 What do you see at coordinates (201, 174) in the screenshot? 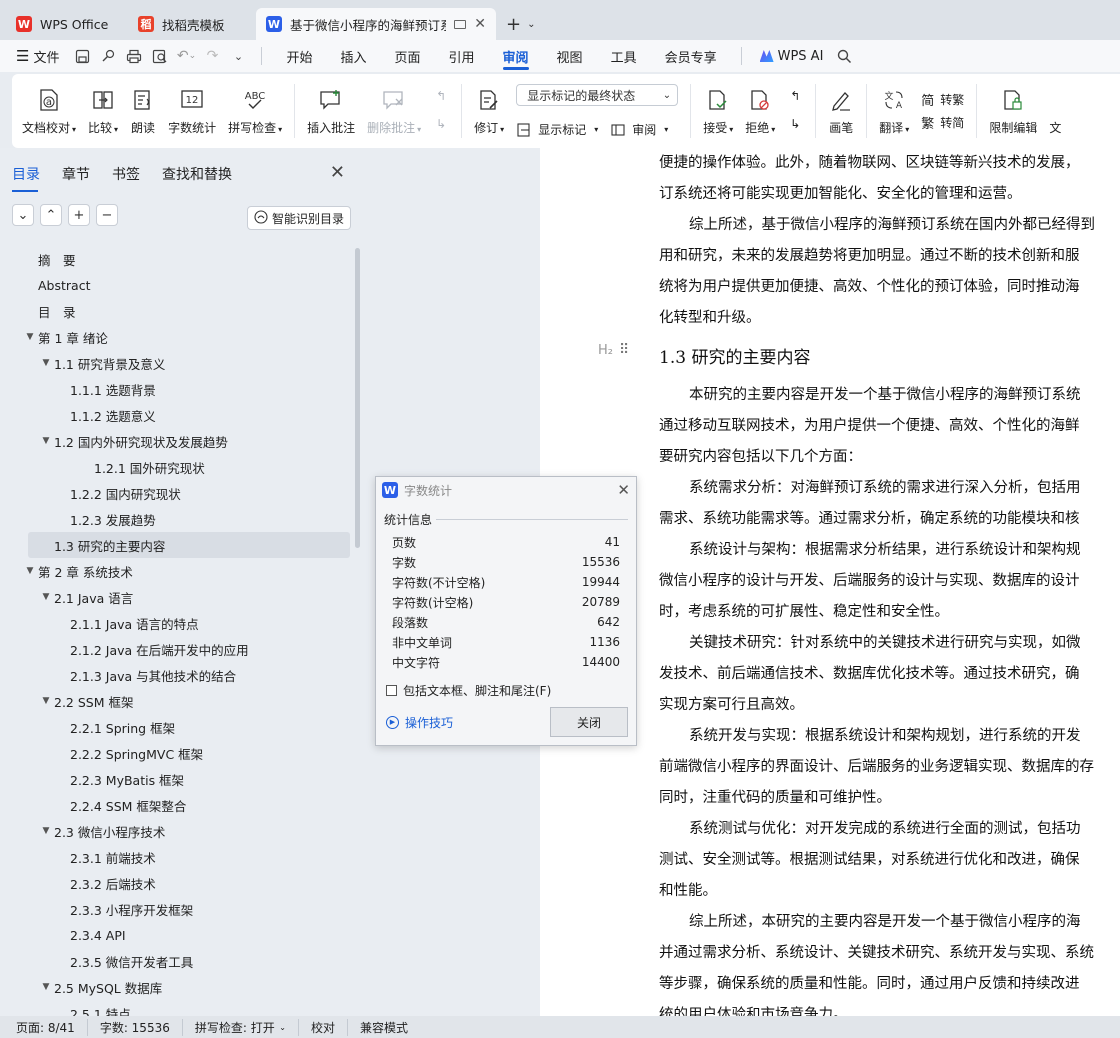
I see `tab-find-replace: 查找和替换` at bounding box center [201, 174].